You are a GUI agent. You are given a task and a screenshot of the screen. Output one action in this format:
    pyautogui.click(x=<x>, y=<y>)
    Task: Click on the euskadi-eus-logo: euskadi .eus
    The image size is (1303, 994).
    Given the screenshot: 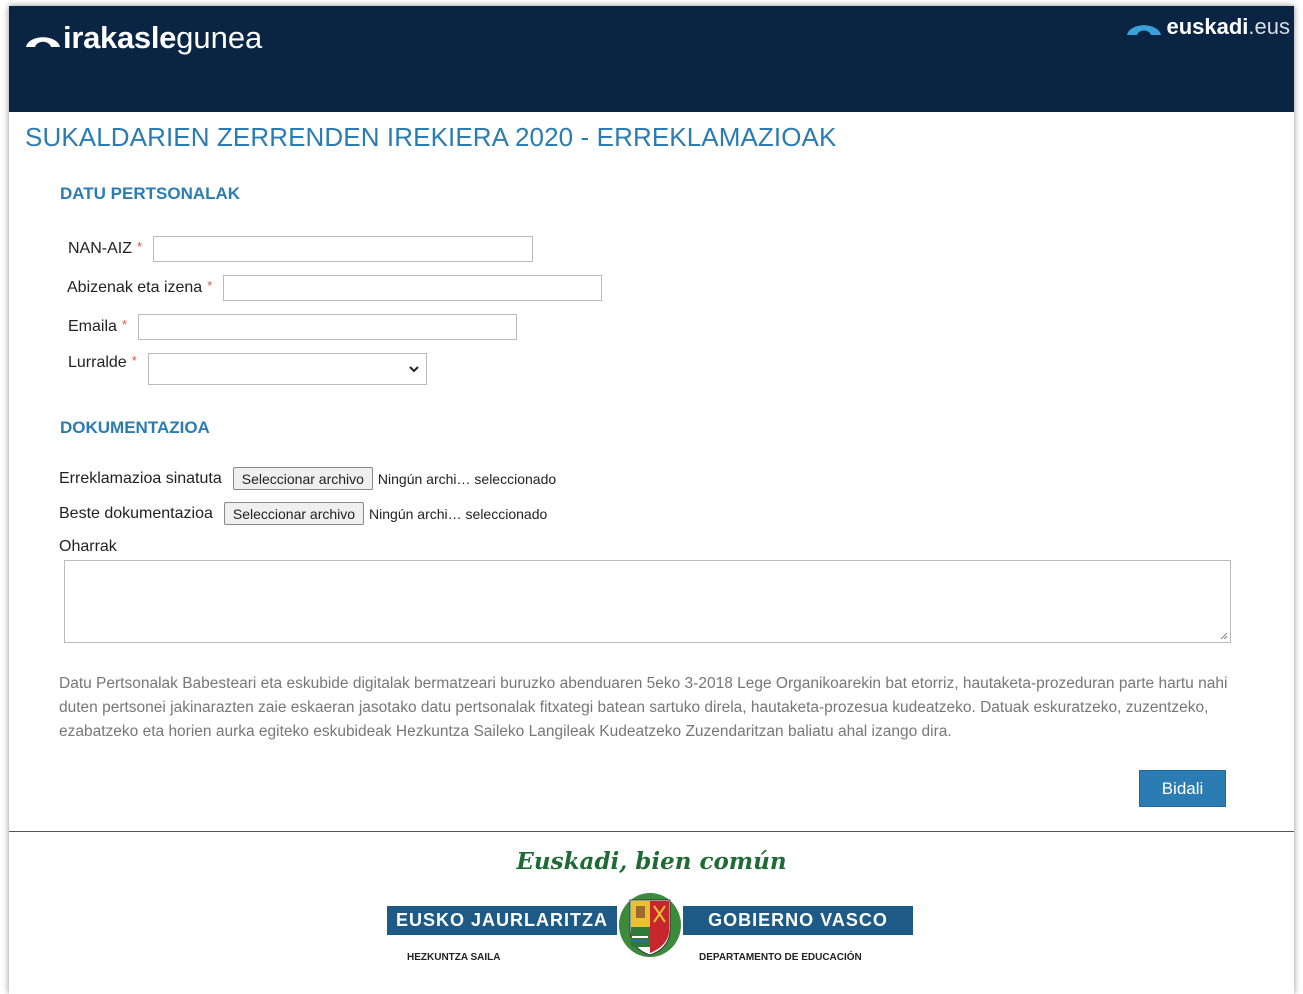 What is the action you would take?
    pyautogui.click(x=1208, y=27)
    